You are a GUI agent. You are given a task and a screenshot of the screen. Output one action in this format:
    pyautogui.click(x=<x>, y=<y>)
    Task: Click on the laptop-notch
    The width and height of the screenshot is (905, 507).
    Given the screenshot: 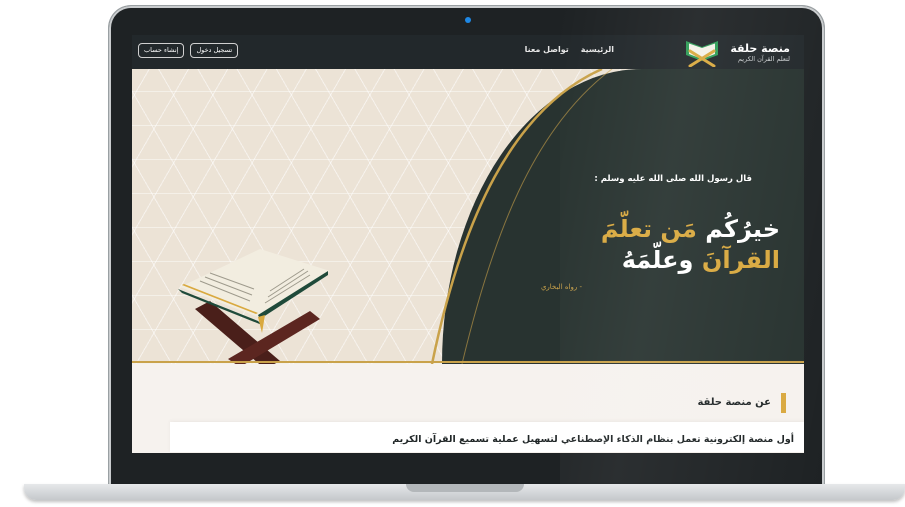 What is the action you would take?
    pyautogui.click(x=465, y=488)
    